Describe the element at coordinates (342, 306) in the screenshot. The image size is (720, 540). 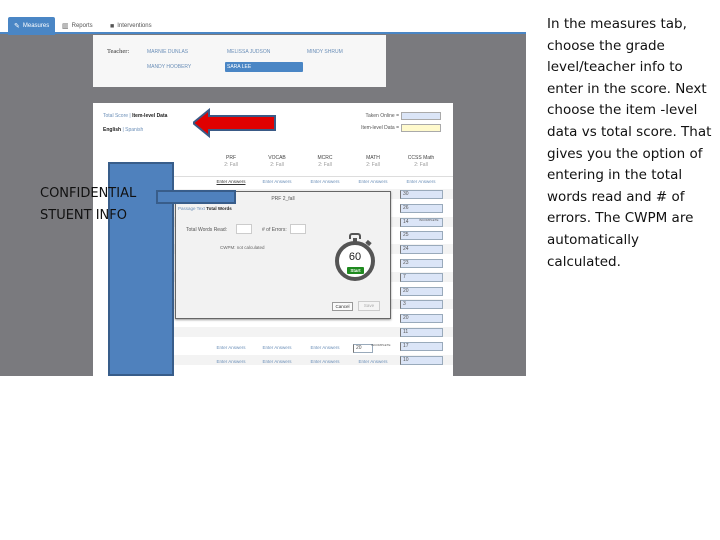
I see `cancel-button: Cancel` at that location.